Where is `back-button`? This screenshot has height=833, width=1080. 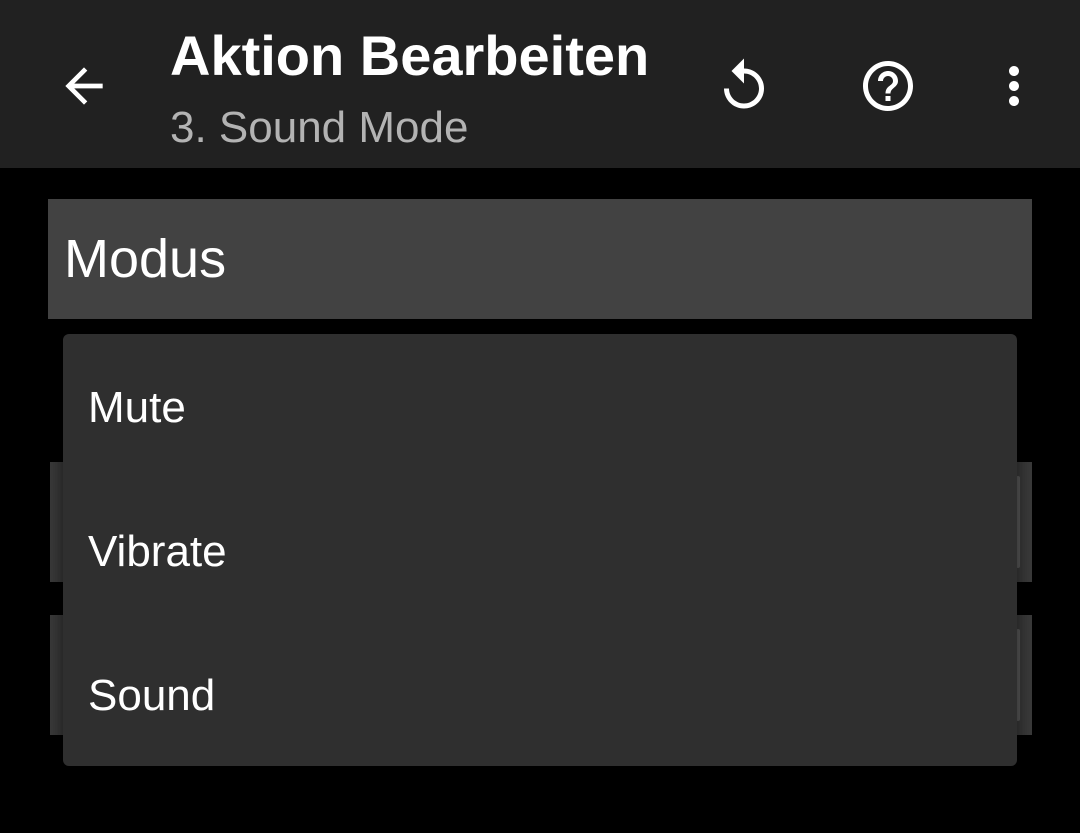
back-button is located at coordinates (84, 86).